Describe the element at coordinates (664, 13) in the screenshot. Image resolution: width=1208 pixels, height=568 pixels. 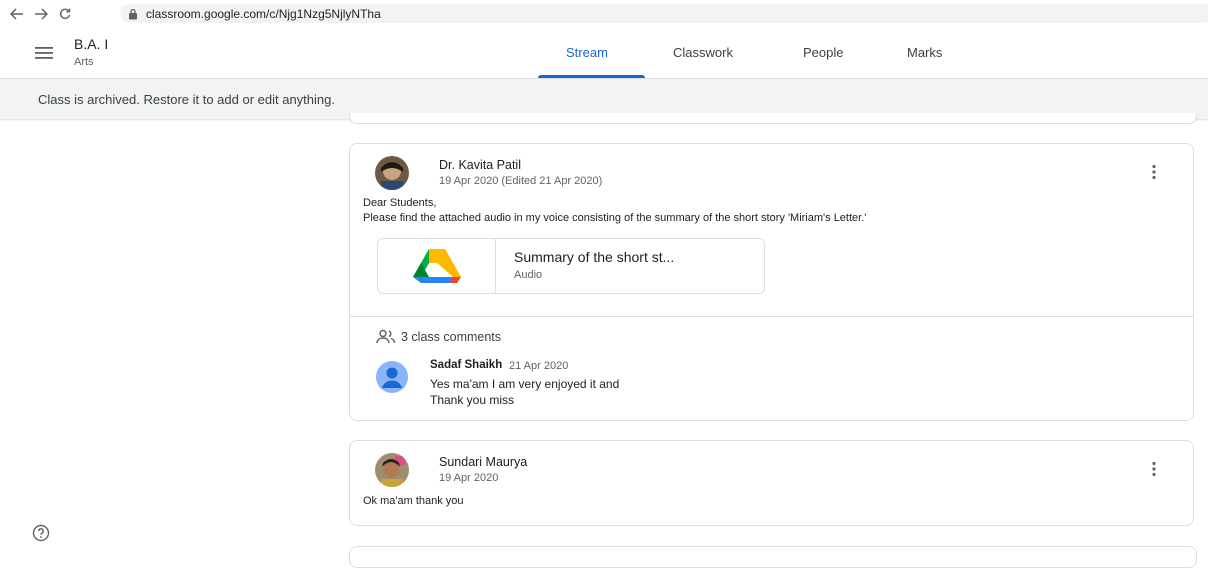
I see `address-bar: classroom.google.com/c/Njg1Nzg5NjlyNTha` at that location.